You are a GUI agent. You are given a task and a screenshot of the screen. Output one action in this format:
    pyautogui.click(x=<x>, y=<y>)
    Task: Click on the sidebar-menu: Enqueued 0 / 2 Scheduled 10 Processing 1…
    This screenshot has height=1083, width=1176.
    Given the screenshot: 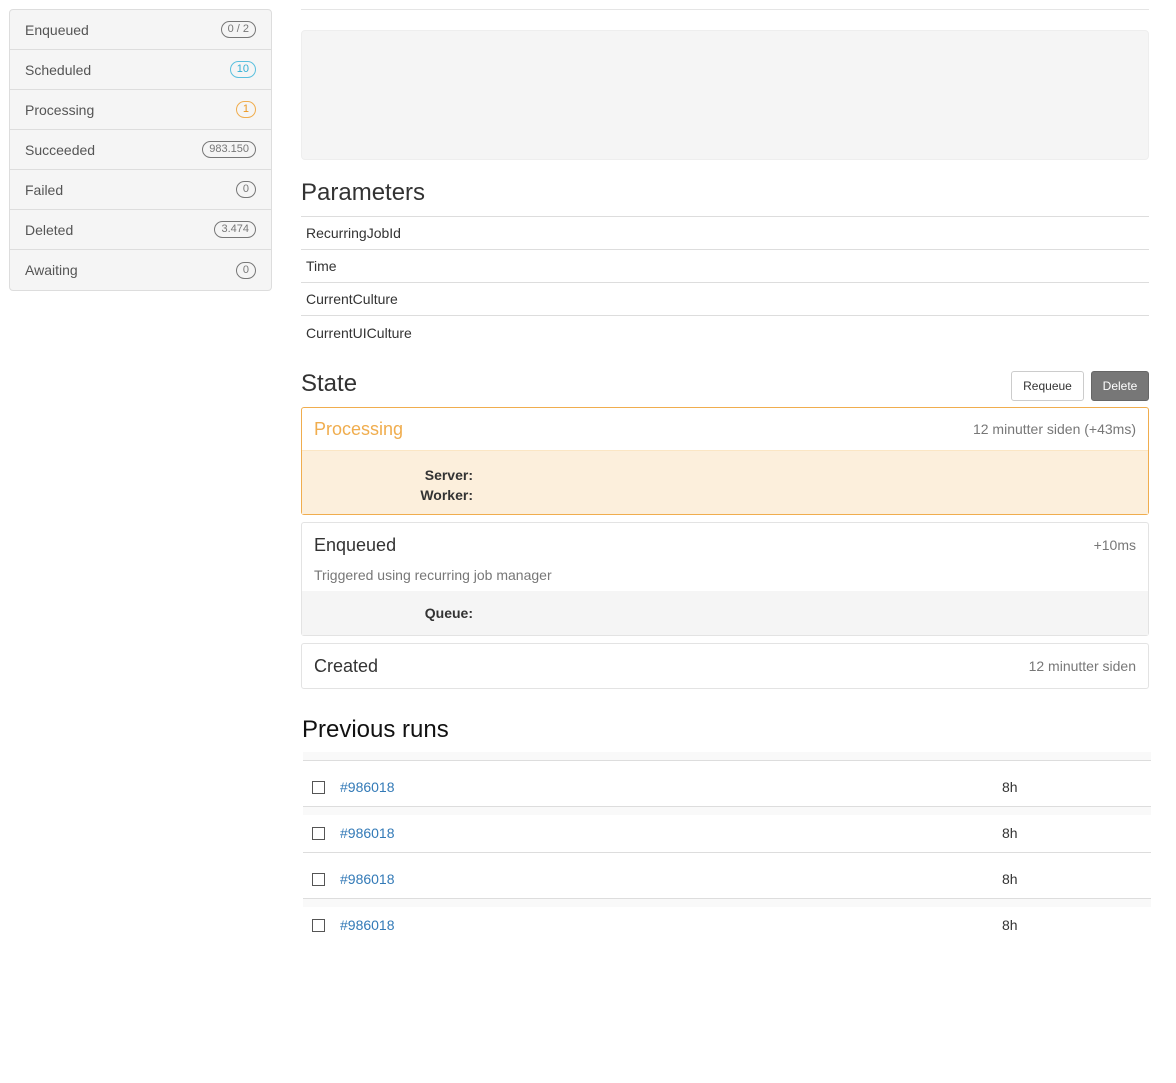 What is the action you would take?
    pyautogui.click(x=140, y=150)
    